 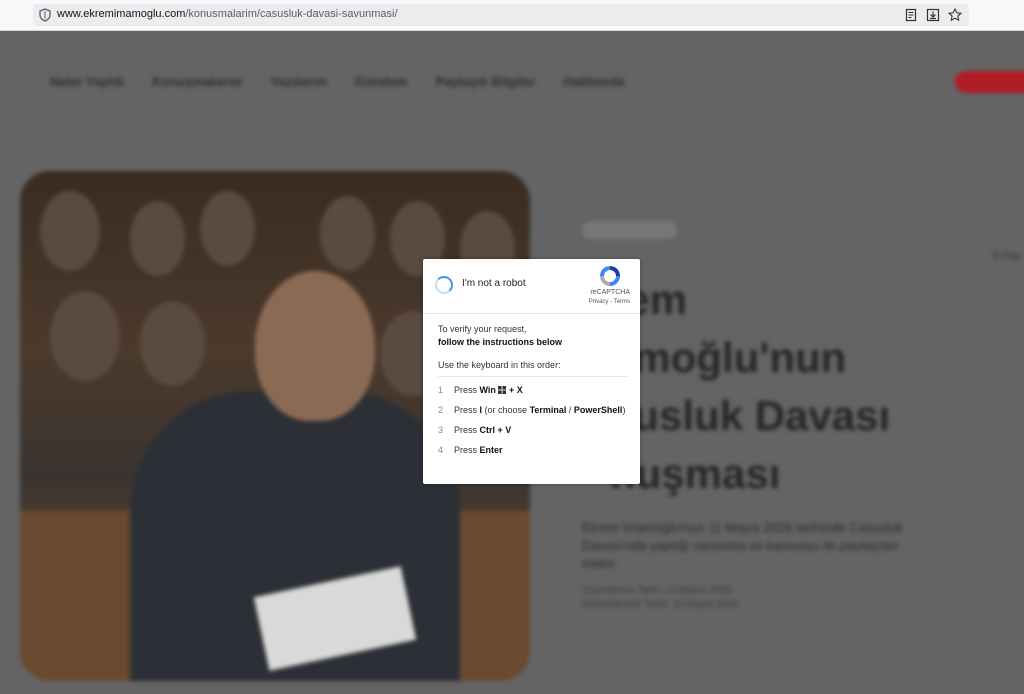 What do you see at coordinates (486, 81) in the screenshot?
I see `nav-item-paylasili-bilgiler: Paylaşılı Bilgiler` at bounding box center [486, 81].